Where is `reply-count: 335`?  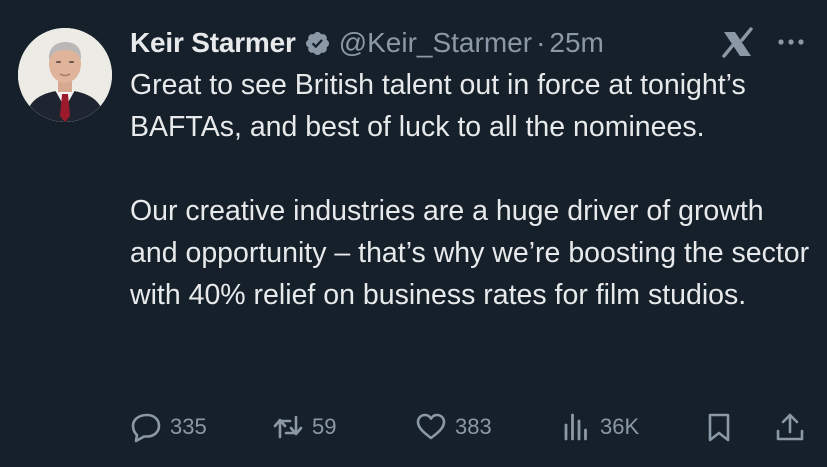
reply-count: 335 is located at coordinates (188, 426).